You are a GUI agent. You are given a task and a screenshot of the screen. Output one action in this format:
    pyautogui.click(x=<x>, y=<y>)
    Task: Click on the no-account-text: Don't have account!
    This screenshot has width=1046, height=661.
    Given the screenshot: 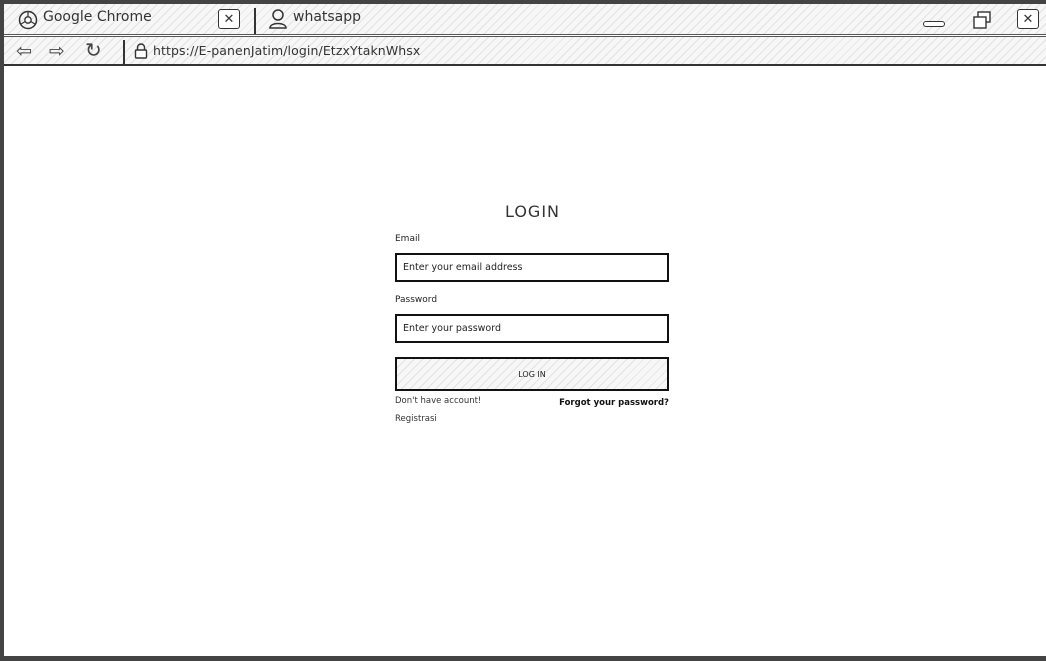 What is the action you would take?
    pyautogui.click(x=438, y=401)
    